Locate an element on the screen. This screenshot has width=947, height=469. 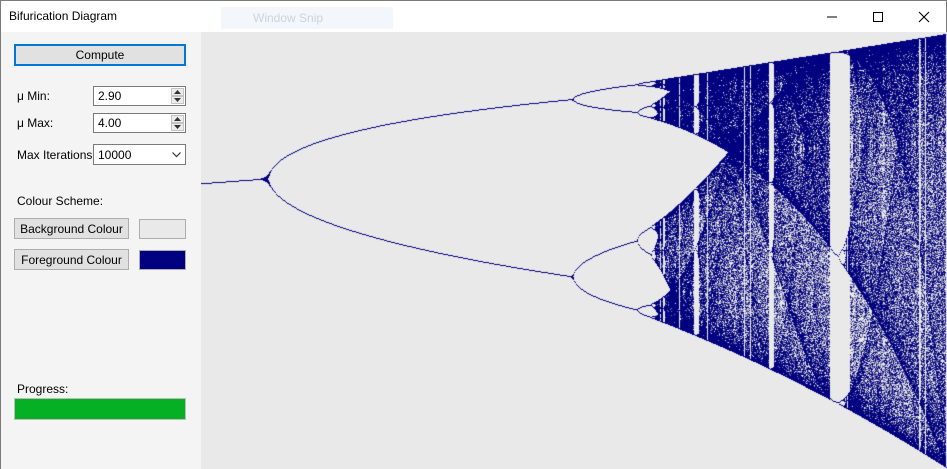
mu-min-label: μ Min: is located at coordinates (33, 96).